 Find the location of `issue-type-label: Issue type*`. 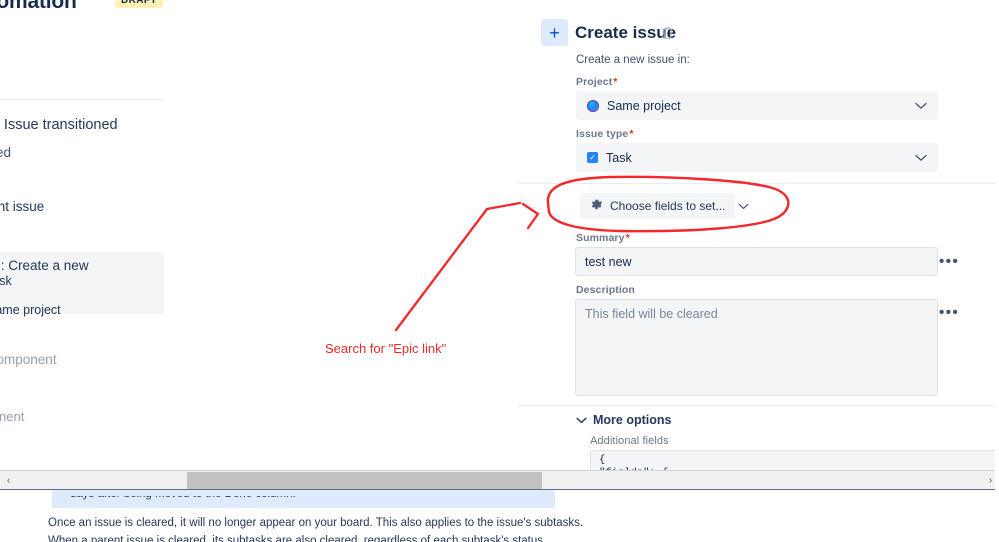

issue-type-label: Issue type* is located at coordinates (605, 134).